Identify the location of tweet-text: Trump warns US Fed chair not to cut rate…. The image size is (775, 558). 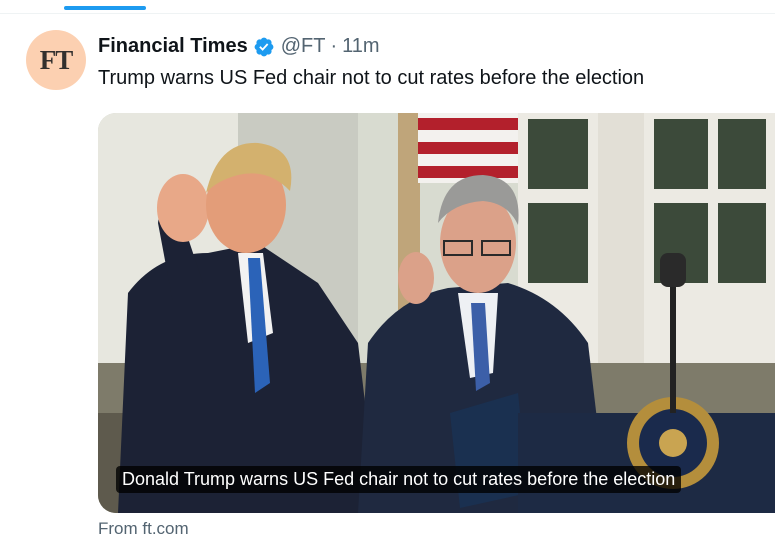
(371, 78).